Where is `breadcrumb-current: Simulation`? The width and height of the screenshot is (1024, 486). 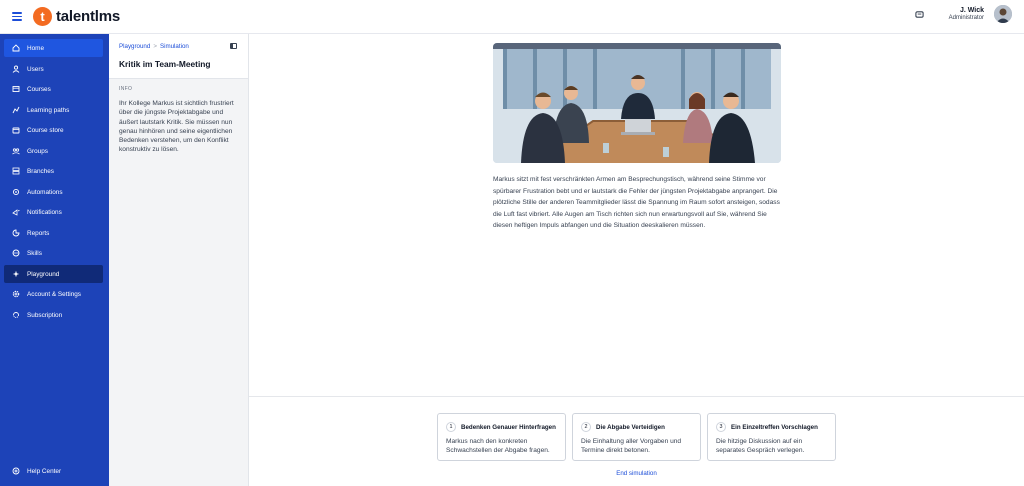
breadcrumb-current: Simulation is located at coordinates (174, 46).